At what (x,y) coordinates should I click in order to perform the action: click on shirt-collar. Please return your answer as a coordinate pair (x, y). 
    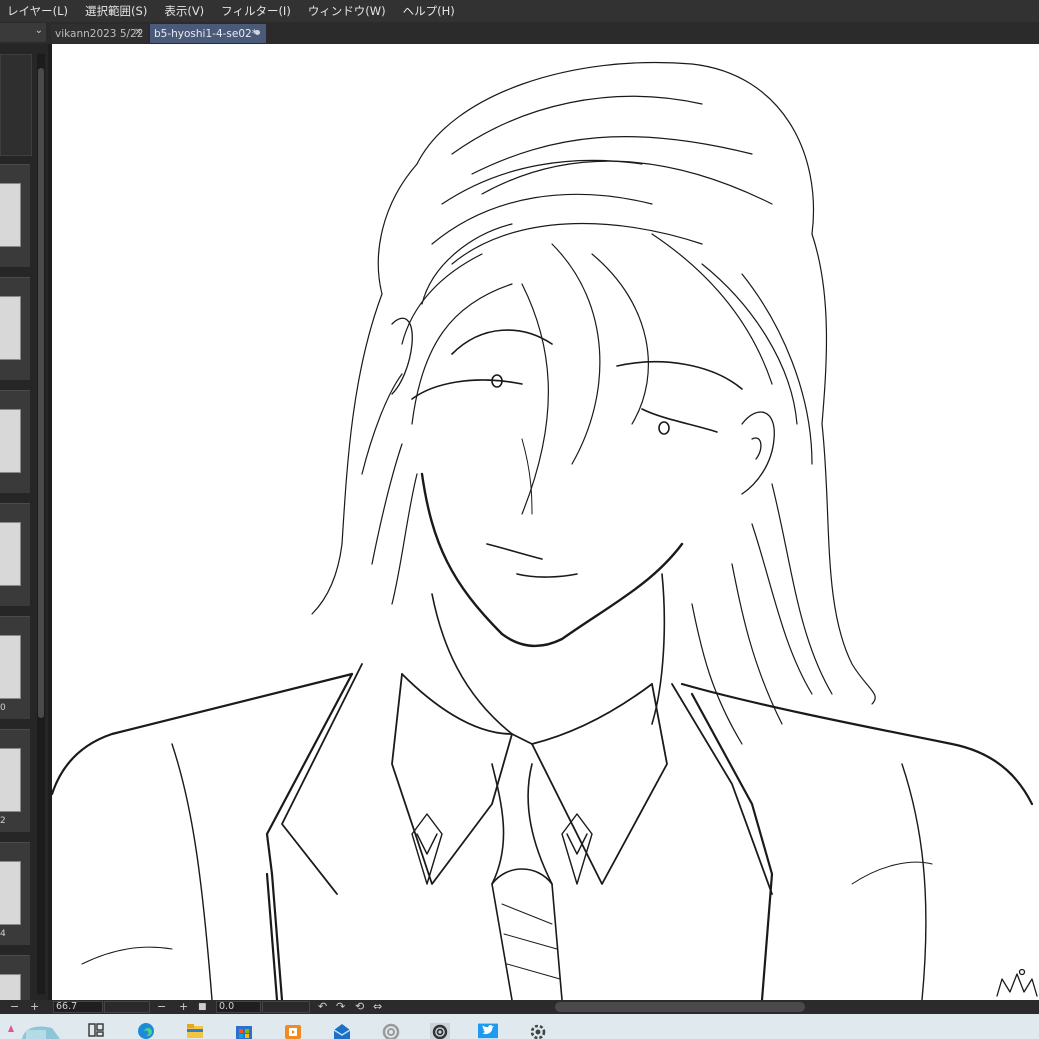
    Looking at the image, I should click on (527, 779).